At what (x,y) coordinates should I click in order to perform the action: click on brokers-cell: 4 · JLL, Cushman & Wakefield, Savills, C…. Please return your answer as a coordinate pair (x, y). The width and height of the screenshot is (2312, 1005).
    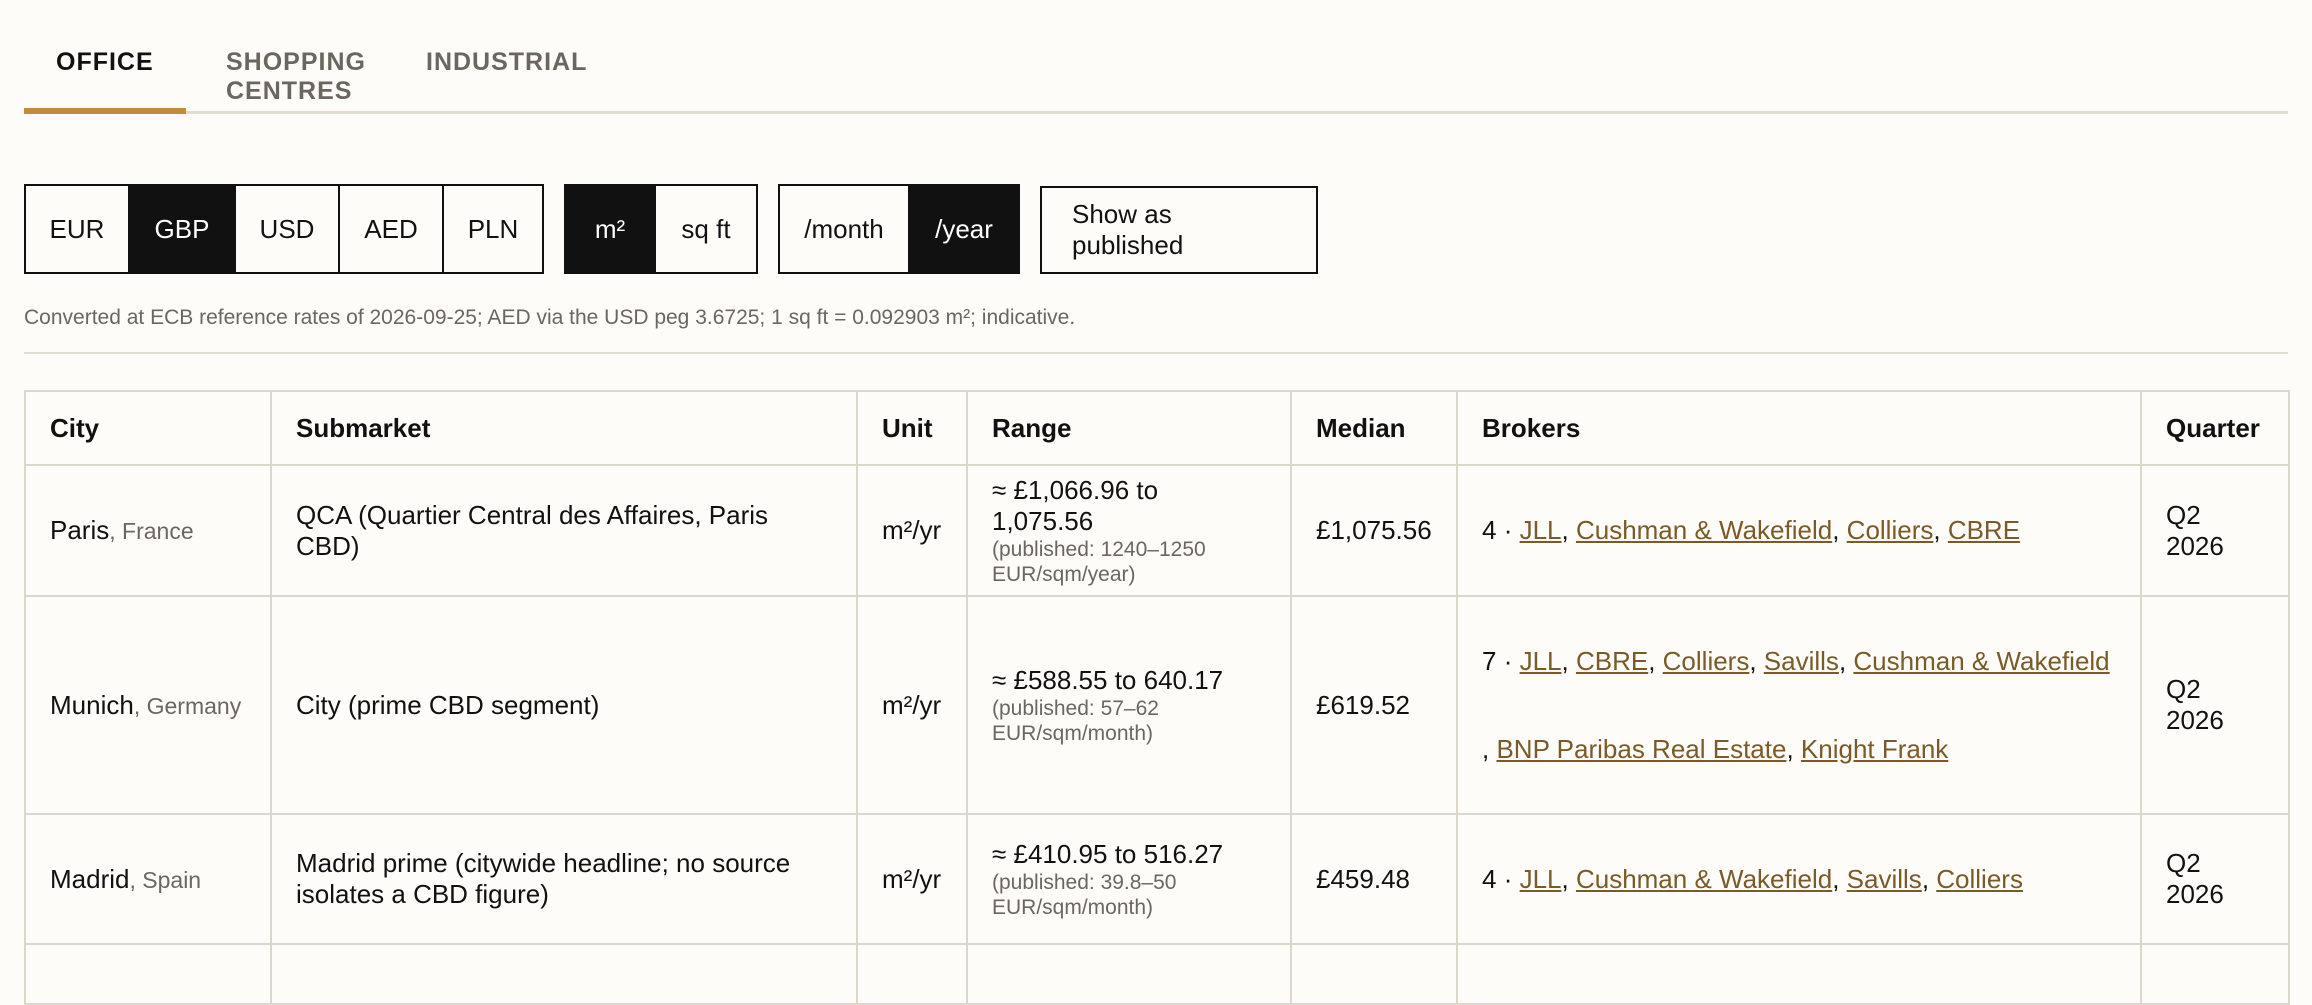
    Looking at the image, I should click on (1799, 879).